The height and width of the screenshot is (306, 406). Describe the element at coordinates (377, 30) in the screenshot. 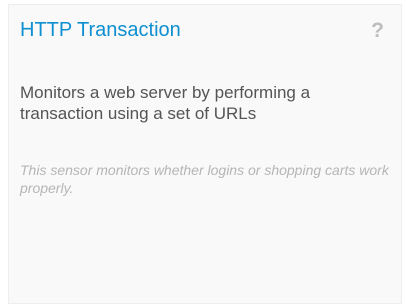

I see `help-question-icon: ?` at that location.